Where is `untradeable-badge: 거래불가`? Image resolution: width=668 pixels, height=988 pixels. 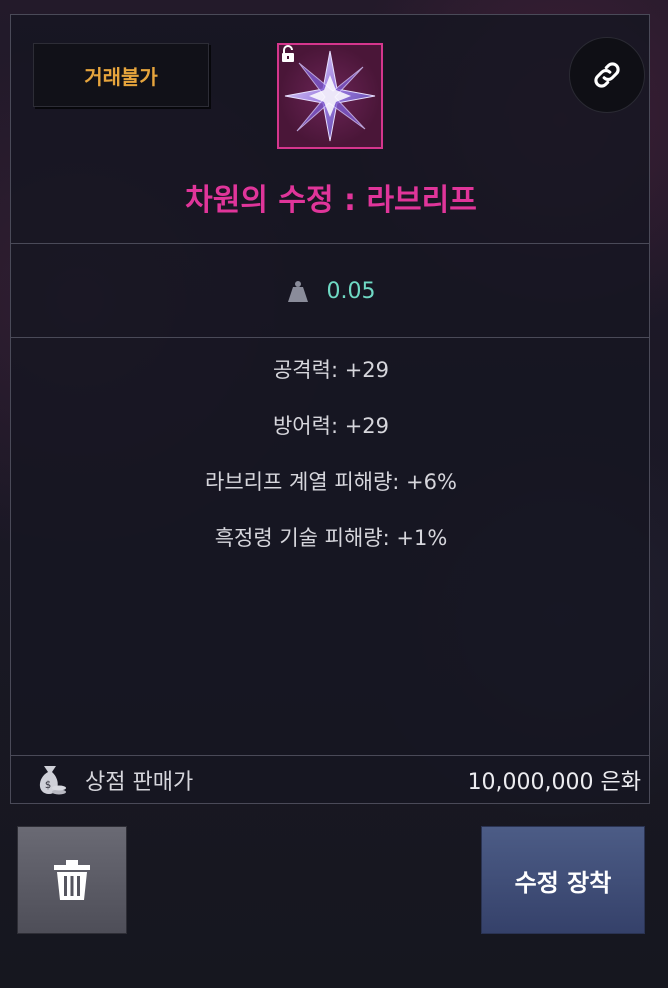
untradeable-badge: 거래불가 is located at coordinates (121, 75).